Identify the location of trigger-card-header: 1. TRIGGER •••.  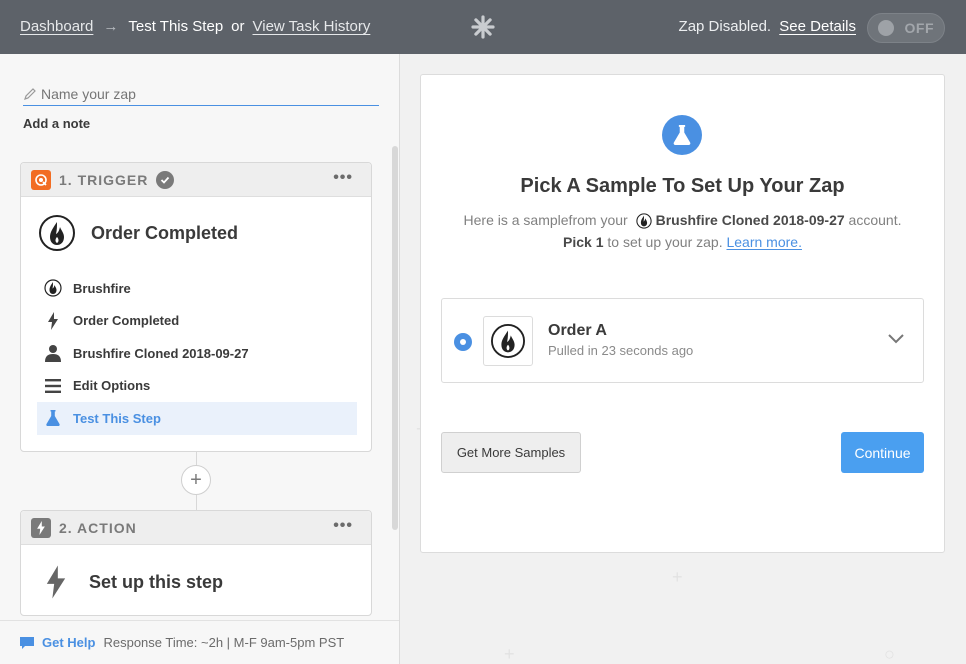
(196, 180).